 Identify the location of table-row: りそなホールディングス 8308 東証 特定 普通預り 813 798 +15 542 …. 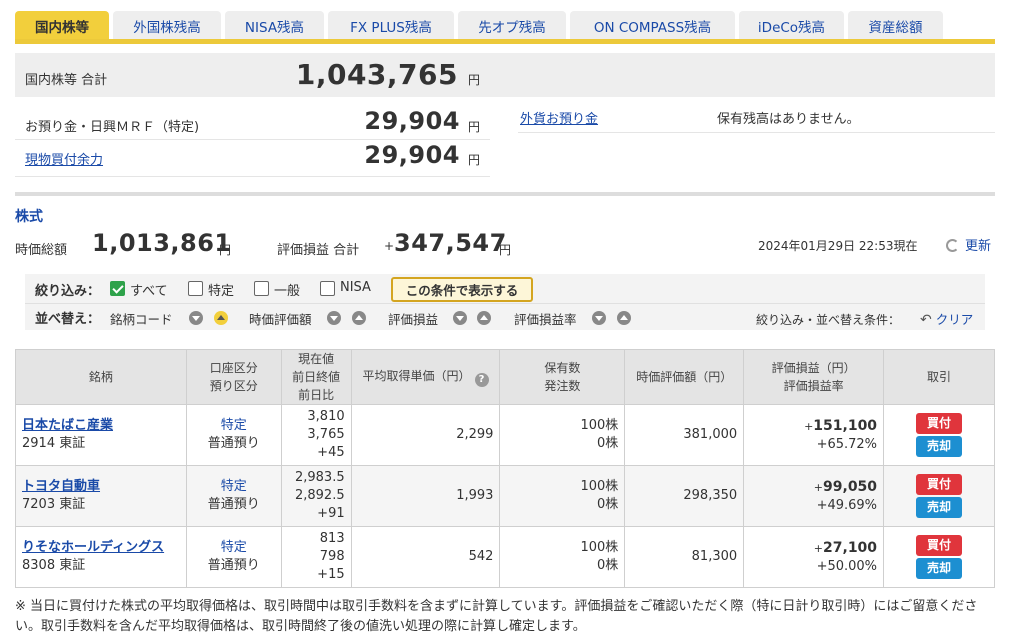
(505, 557).